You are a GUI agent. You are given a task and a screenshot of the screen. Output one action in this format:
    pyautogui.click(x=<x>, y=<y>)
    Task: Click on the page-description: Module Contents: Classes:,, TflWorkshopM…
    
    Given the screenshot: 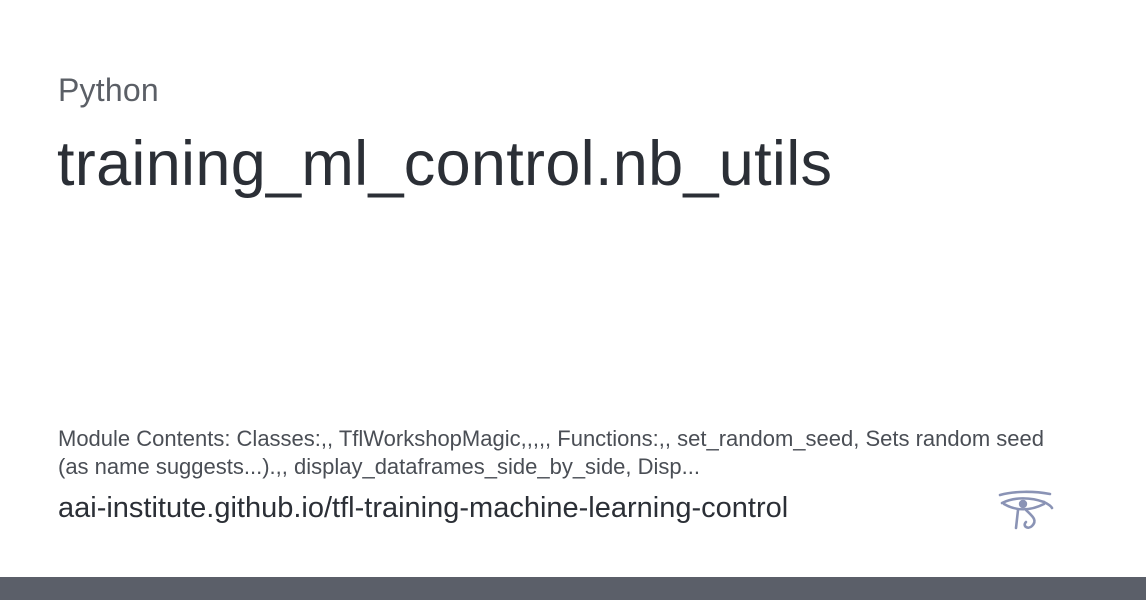 What is the action you would take?
    pyautogui.click(x=551, y=452)
    